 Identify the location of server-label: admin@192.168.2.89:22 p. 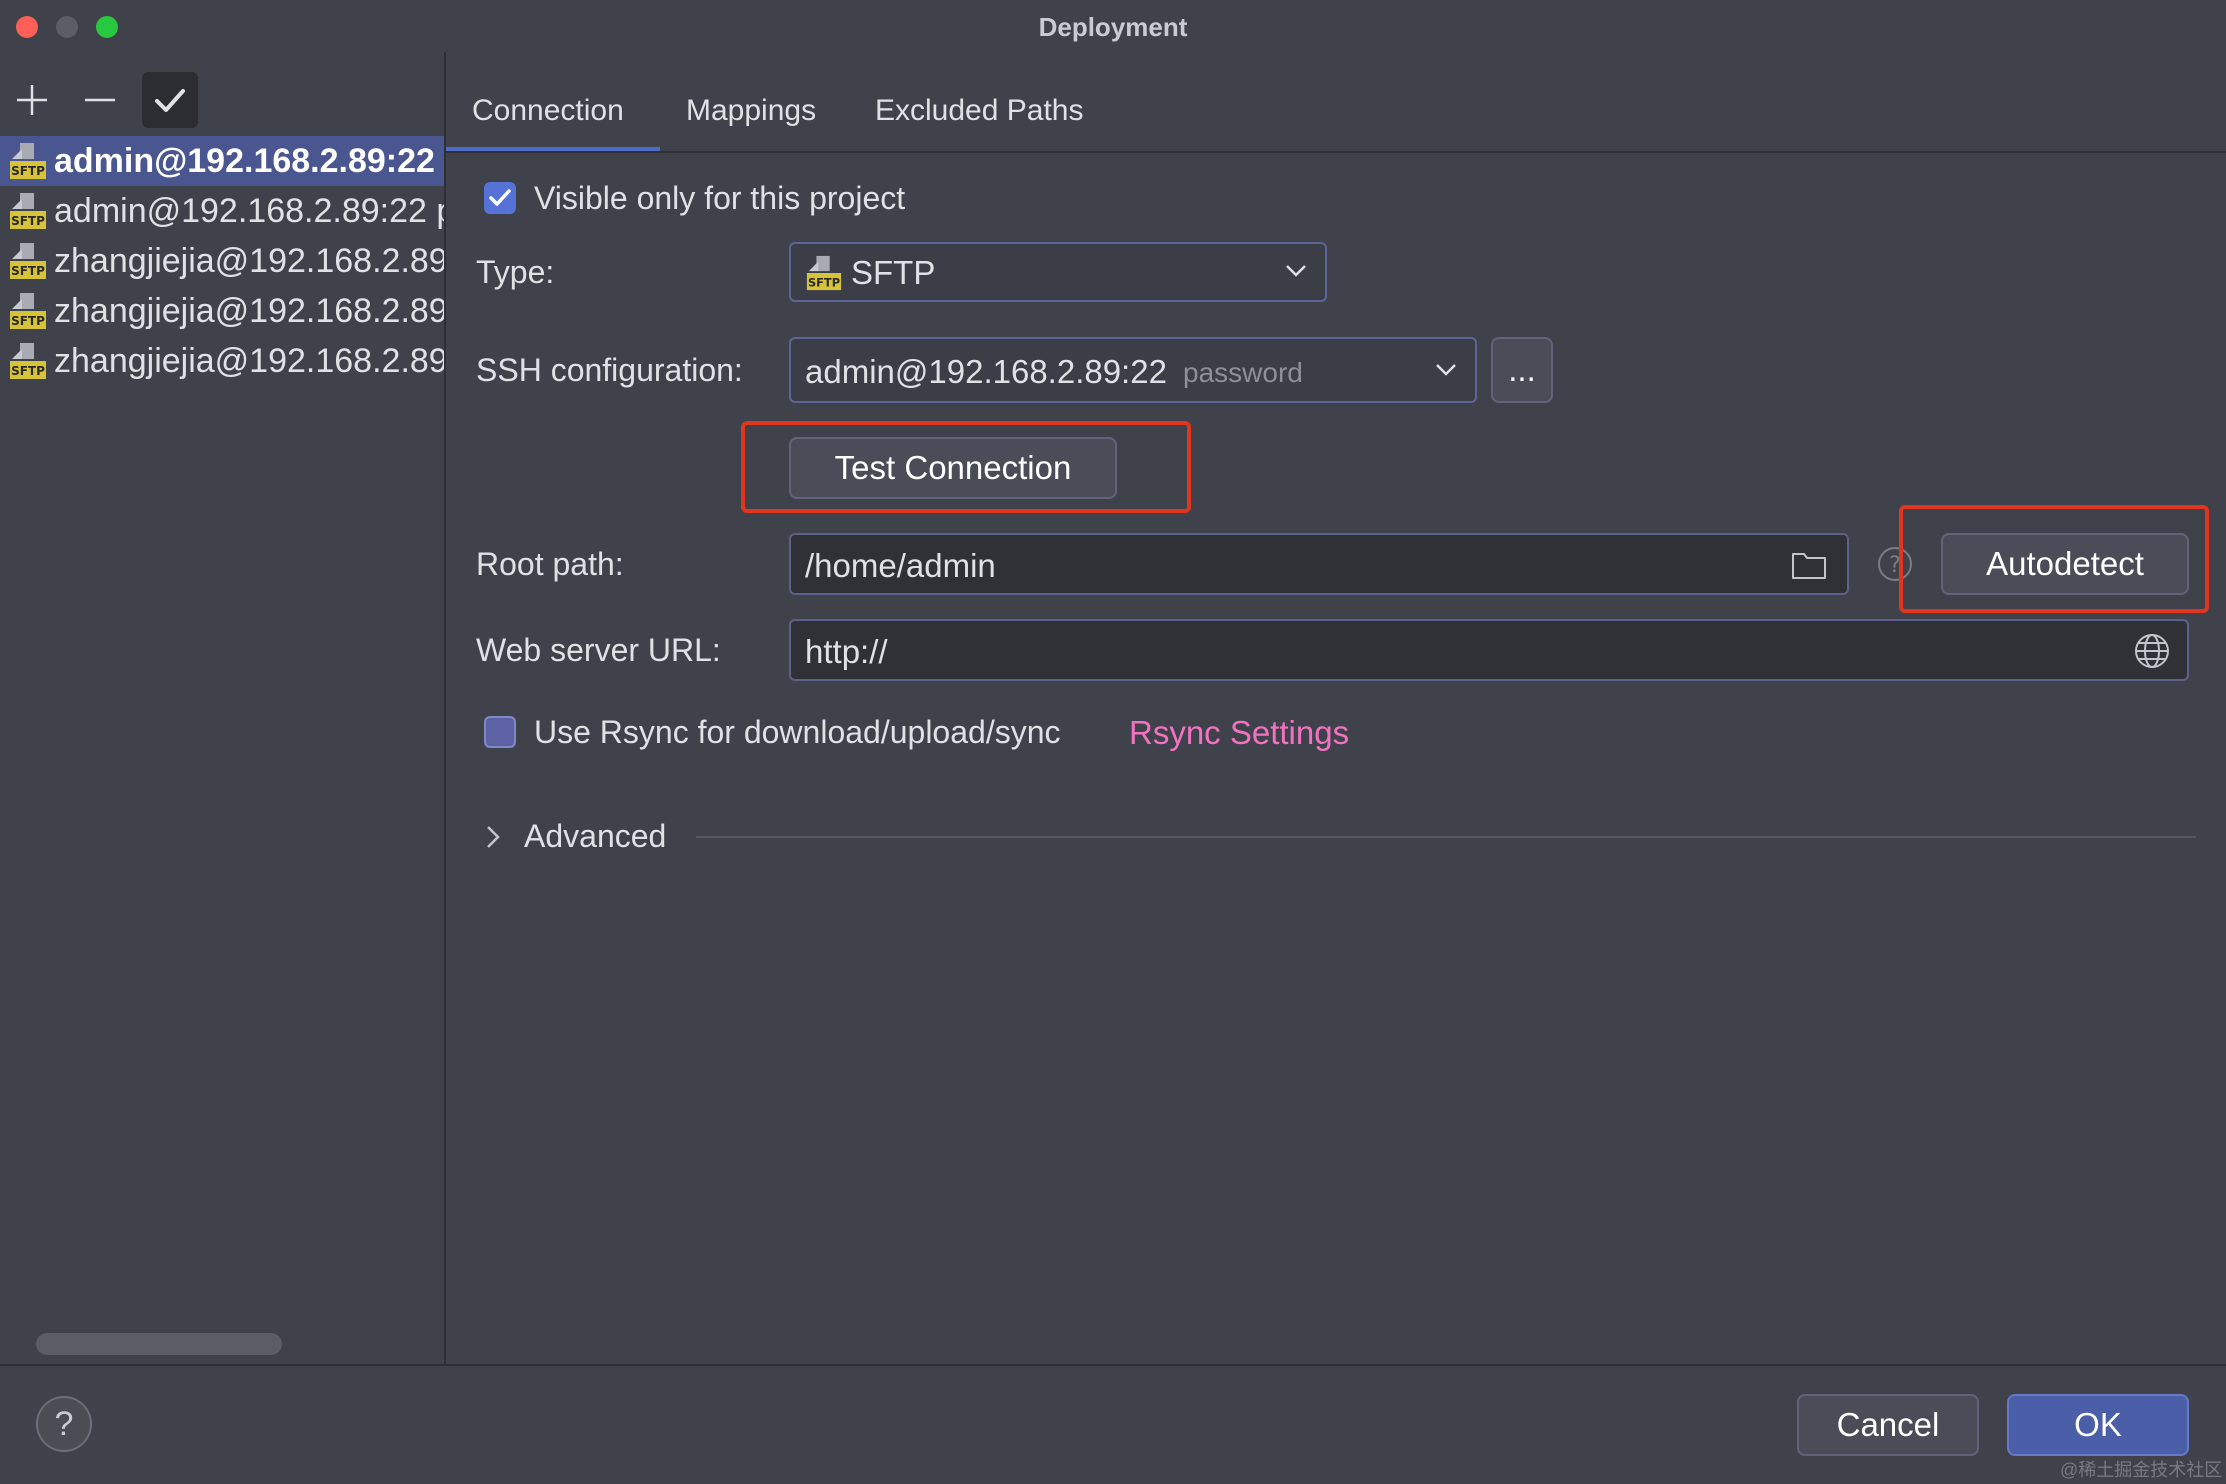
(249, 210).